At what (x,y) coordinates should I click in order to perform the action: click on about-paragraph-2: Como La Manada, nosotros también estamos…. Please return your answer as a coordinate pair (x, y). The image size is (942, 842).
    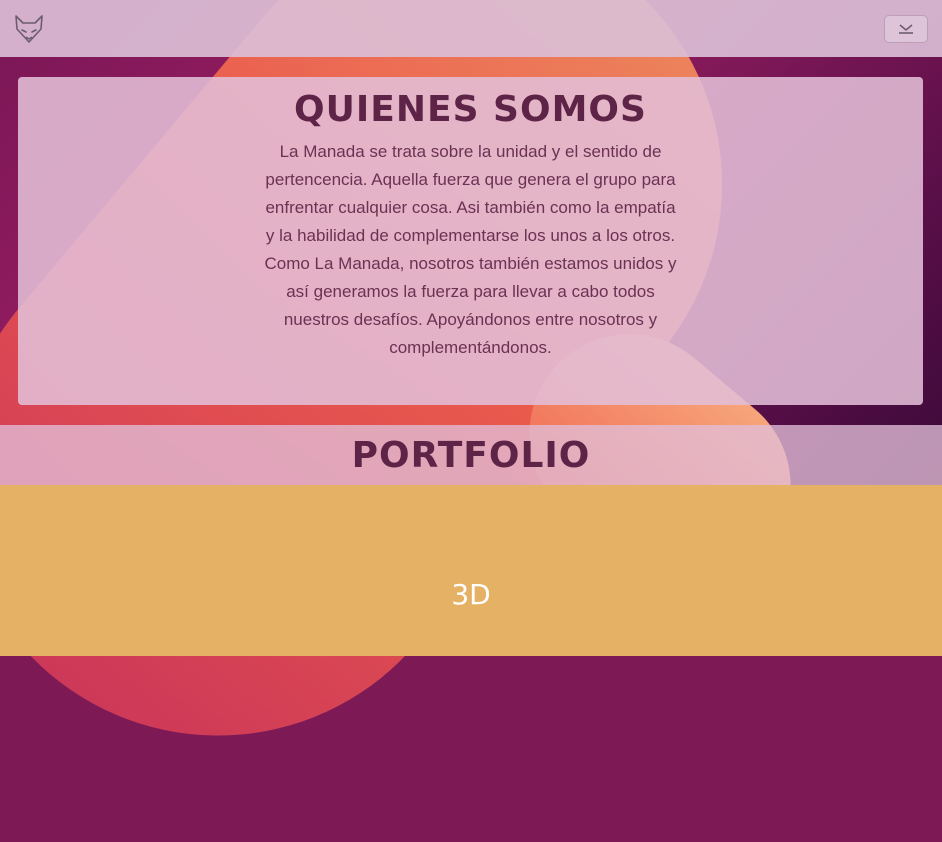
    Looking at the image, I should click on (470, 305).